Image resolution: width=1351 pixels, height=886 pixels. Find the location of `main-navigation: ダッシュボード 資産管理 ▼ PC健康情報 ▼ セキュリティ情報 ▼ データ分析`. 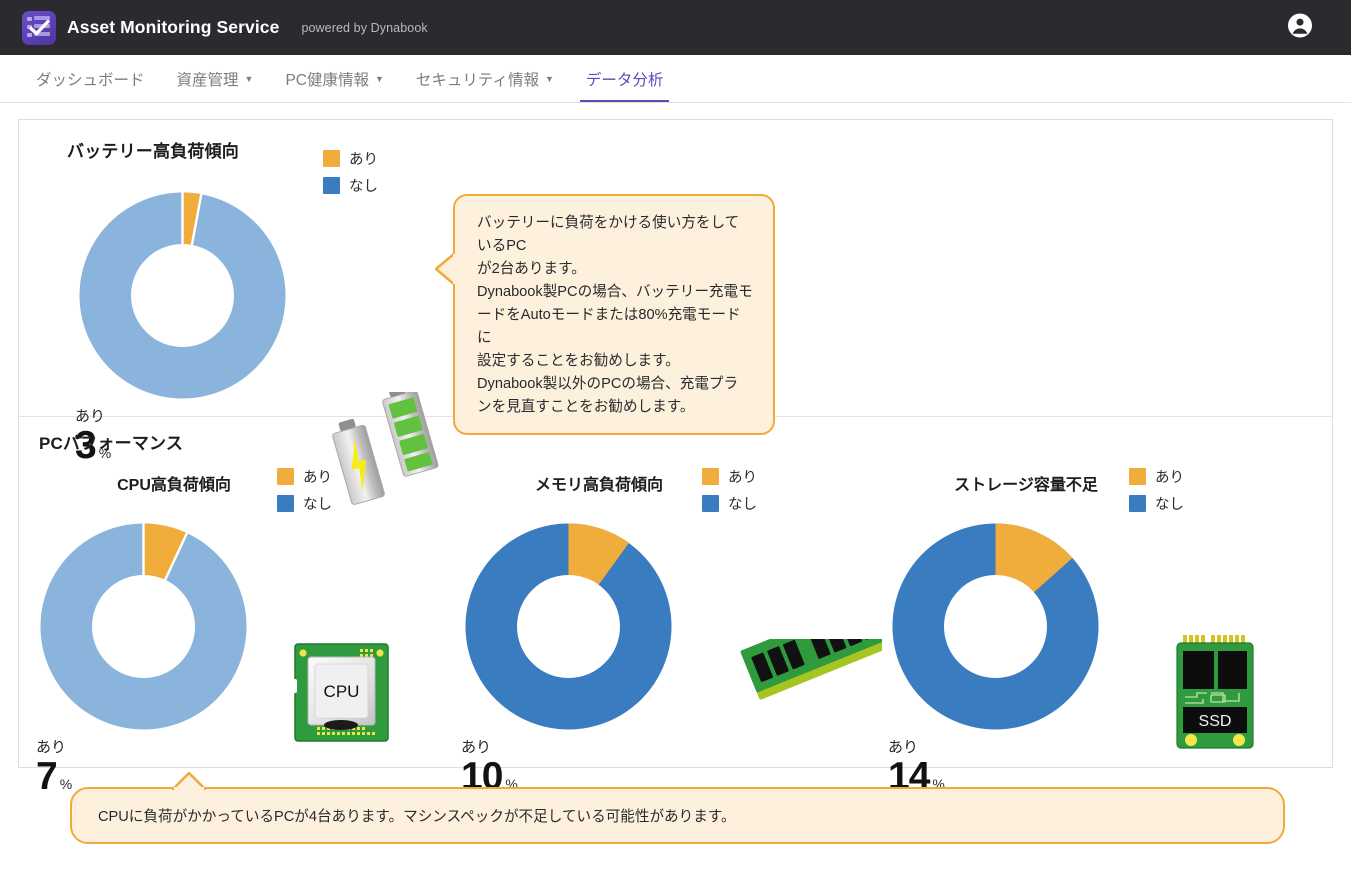

main-navigation: ダッシュボード 資産管理 ▼ PC健康情報 ▼ セキュリティ情報 ▼ データ分析 is located at coordinates (675, 79).